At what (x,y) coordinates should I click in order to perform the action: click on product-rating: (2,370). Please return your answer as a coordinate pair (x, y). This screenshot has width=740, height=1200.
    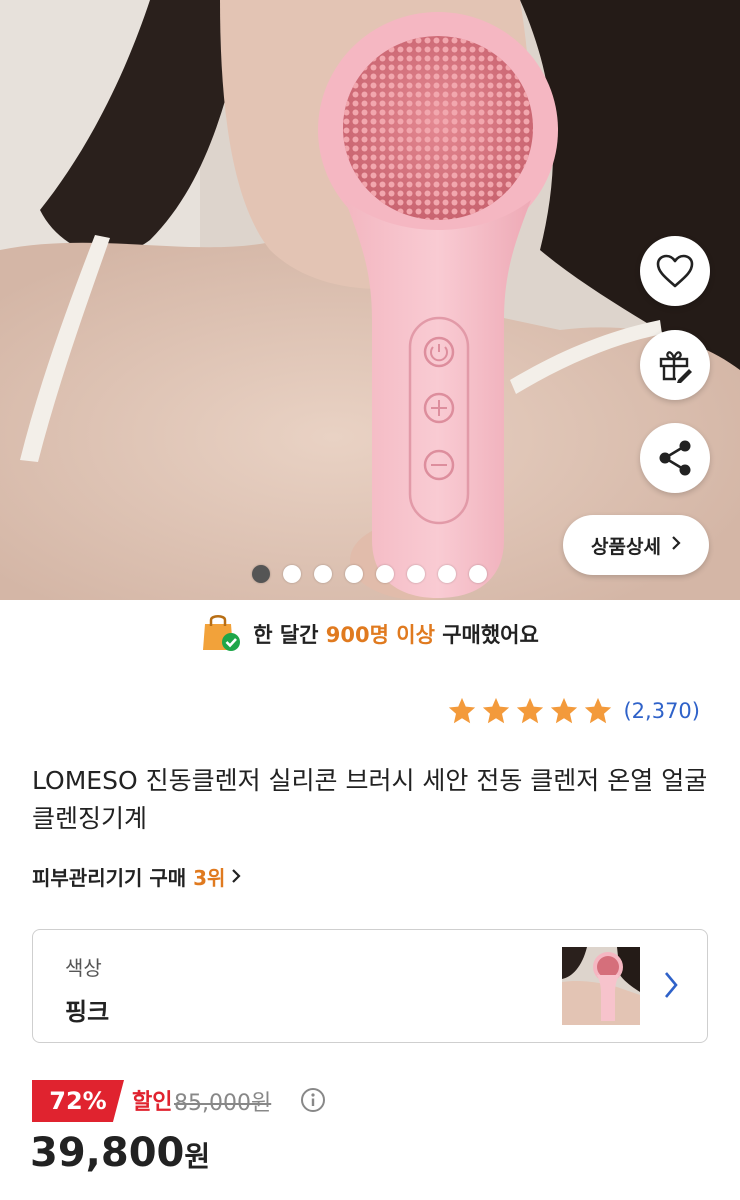
    Looking at the image, I should click on (573, 711).